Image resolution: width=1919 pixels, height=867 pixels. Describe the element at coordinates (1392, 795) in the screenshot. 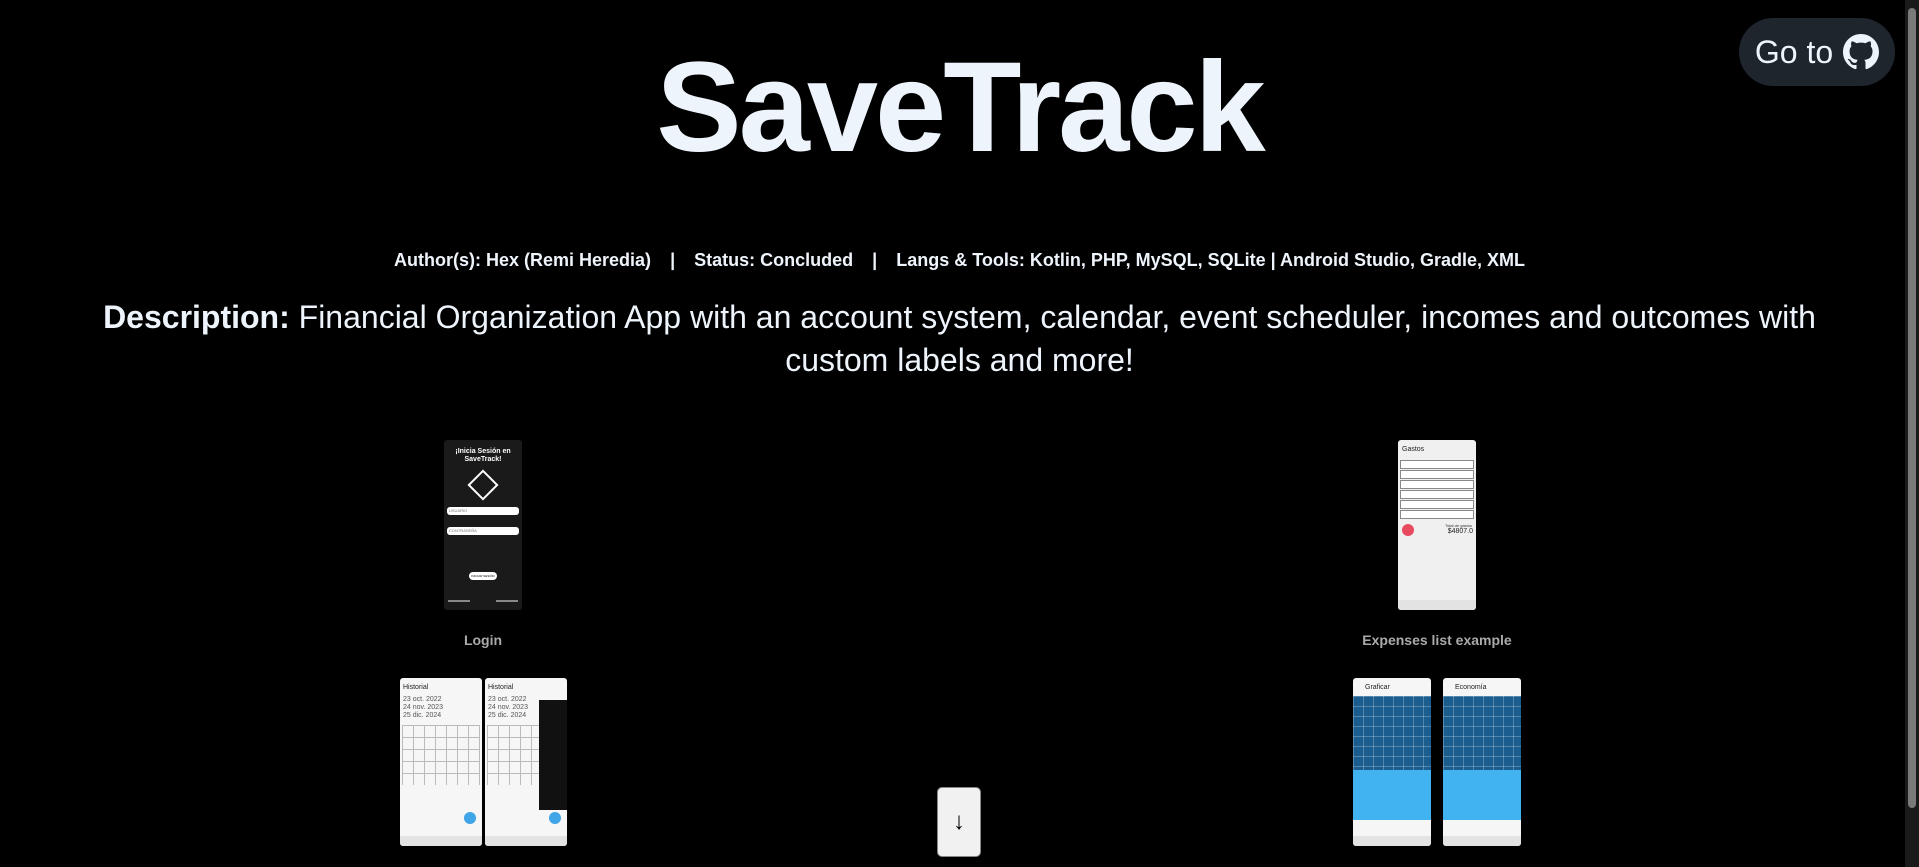

I see `graph-panel` at that location.